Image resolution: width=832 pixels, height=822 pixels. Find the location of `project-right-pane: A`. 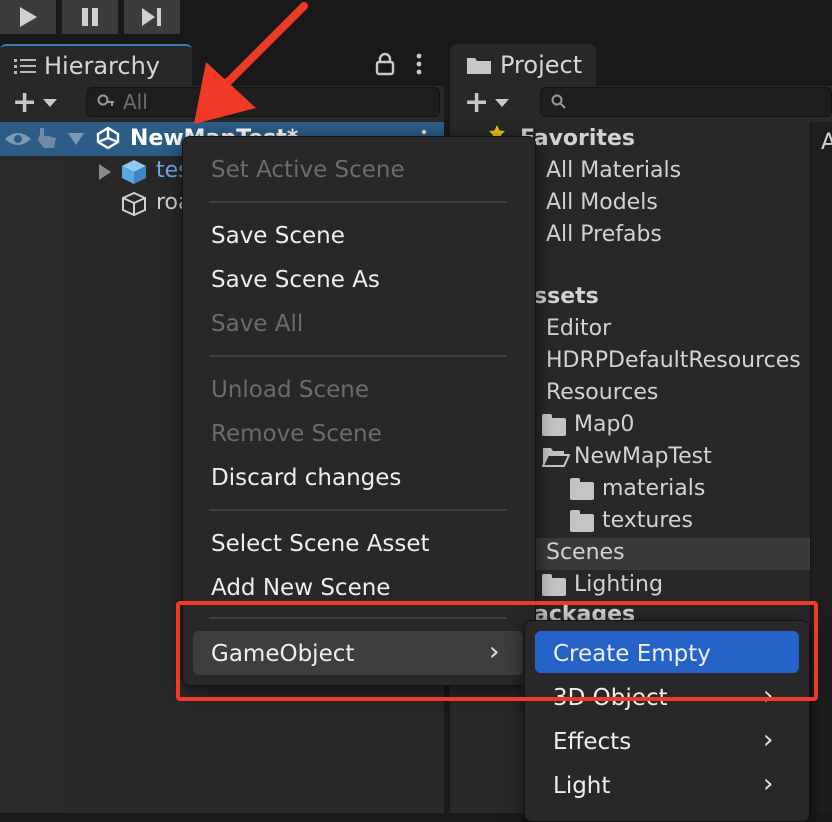

project-right-pane: A is located at coordinates (821, 467).